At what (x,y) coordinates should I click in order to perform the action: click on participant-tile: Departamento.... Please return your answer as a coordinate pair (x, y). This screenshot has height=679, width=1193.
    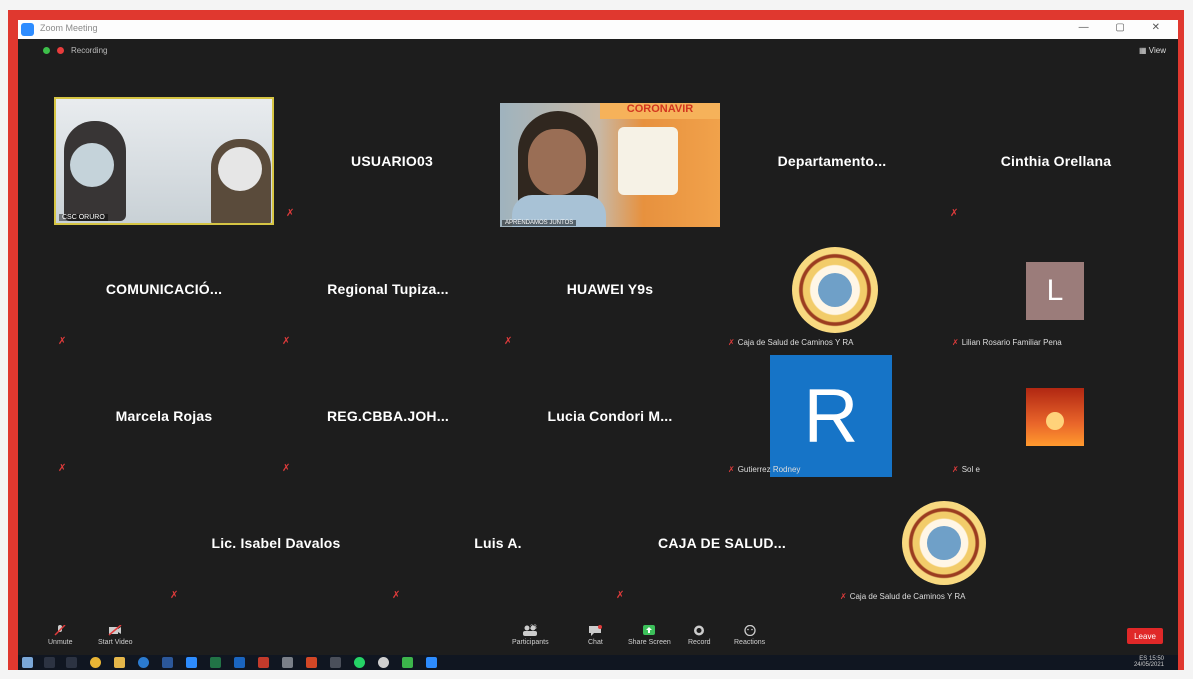
    Looking at the image, I should click on (832, 161).